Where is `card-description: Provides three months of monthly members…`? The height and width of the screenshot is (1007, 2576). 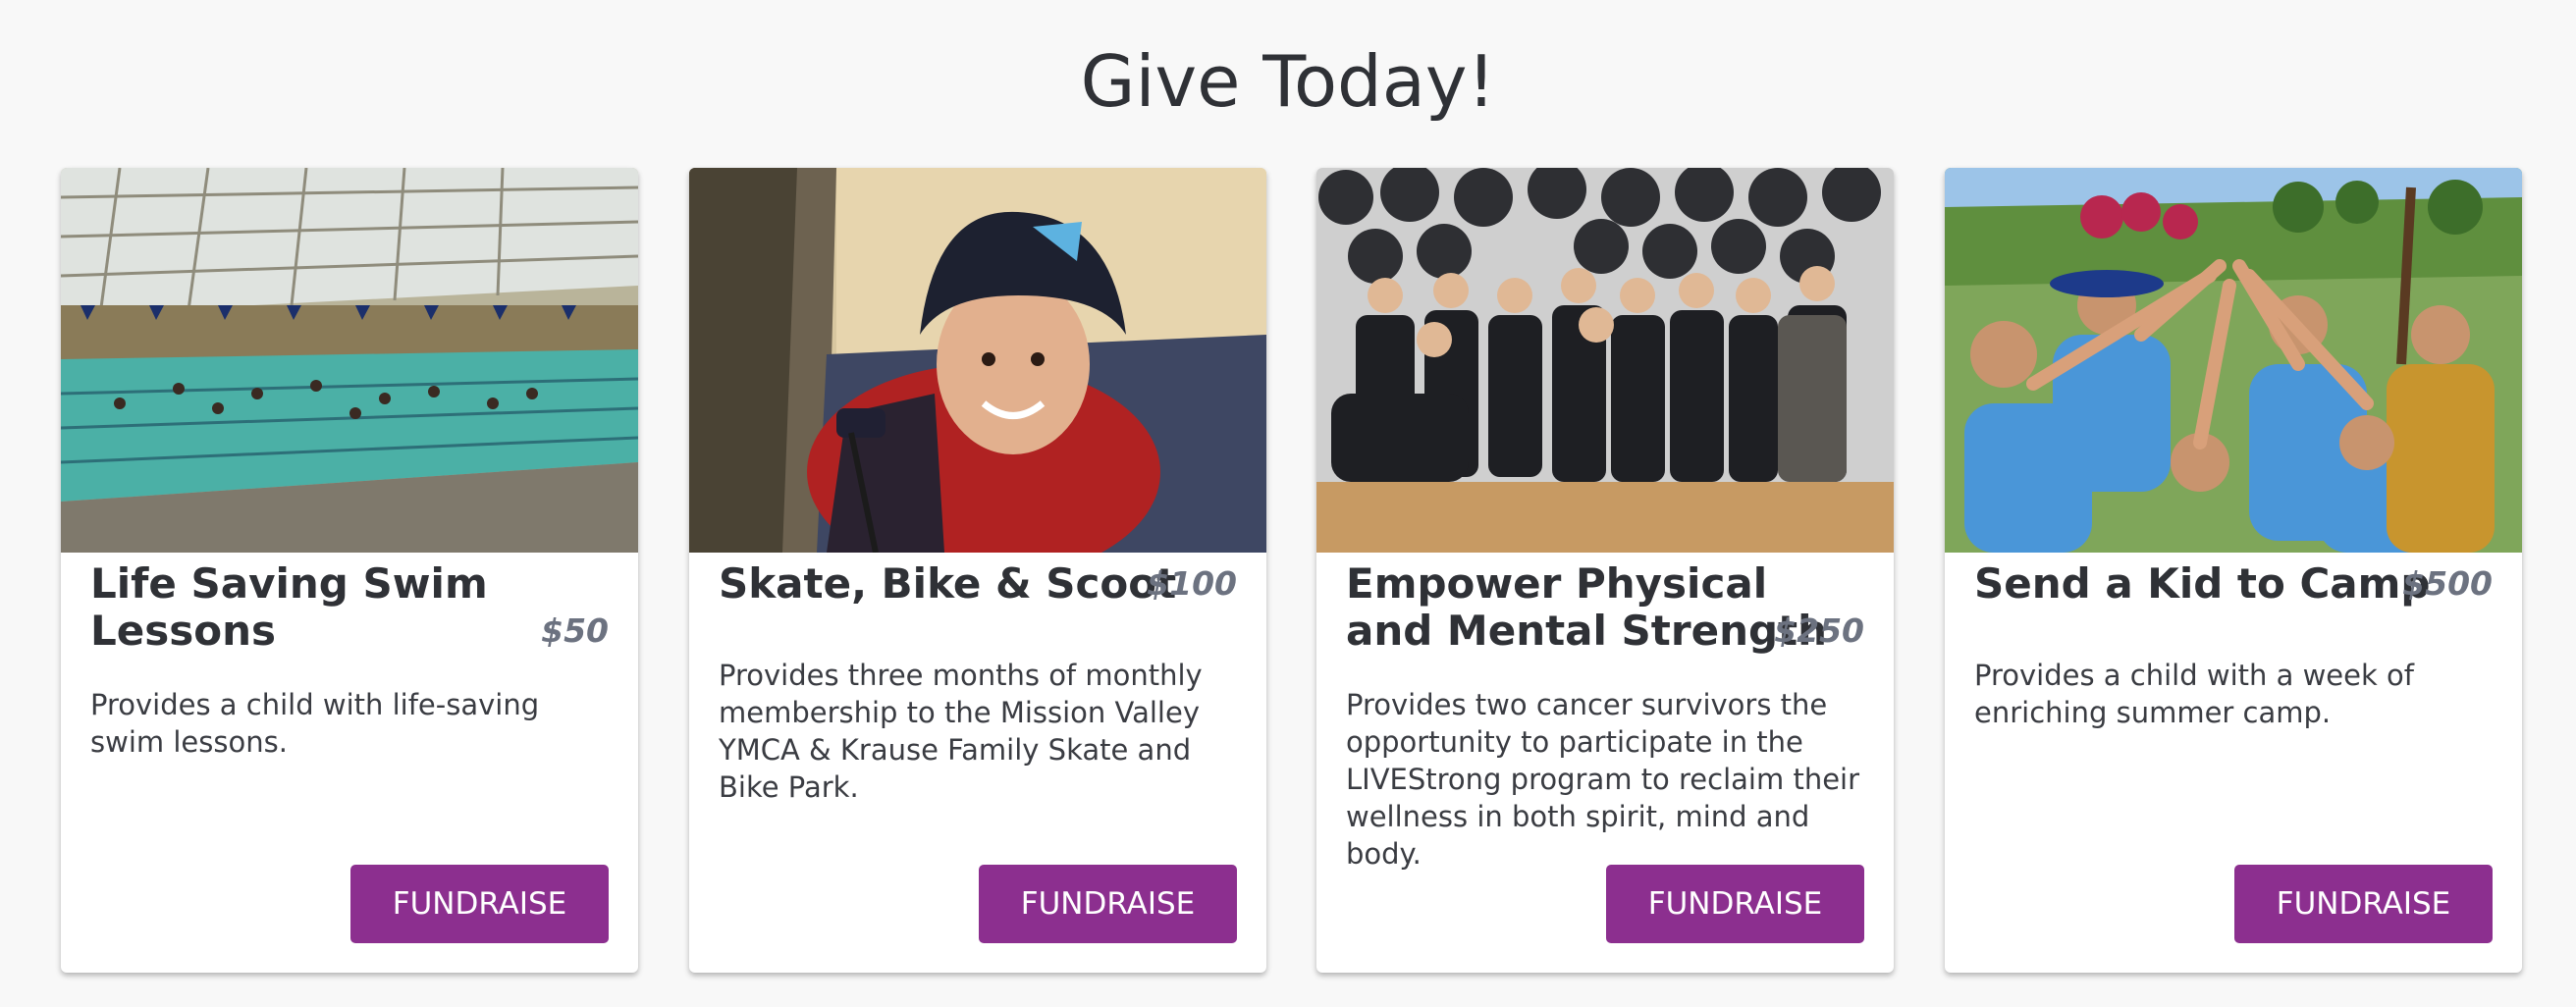
card-description: Provides three months of monthly members… is located at coordinates (961, 731).